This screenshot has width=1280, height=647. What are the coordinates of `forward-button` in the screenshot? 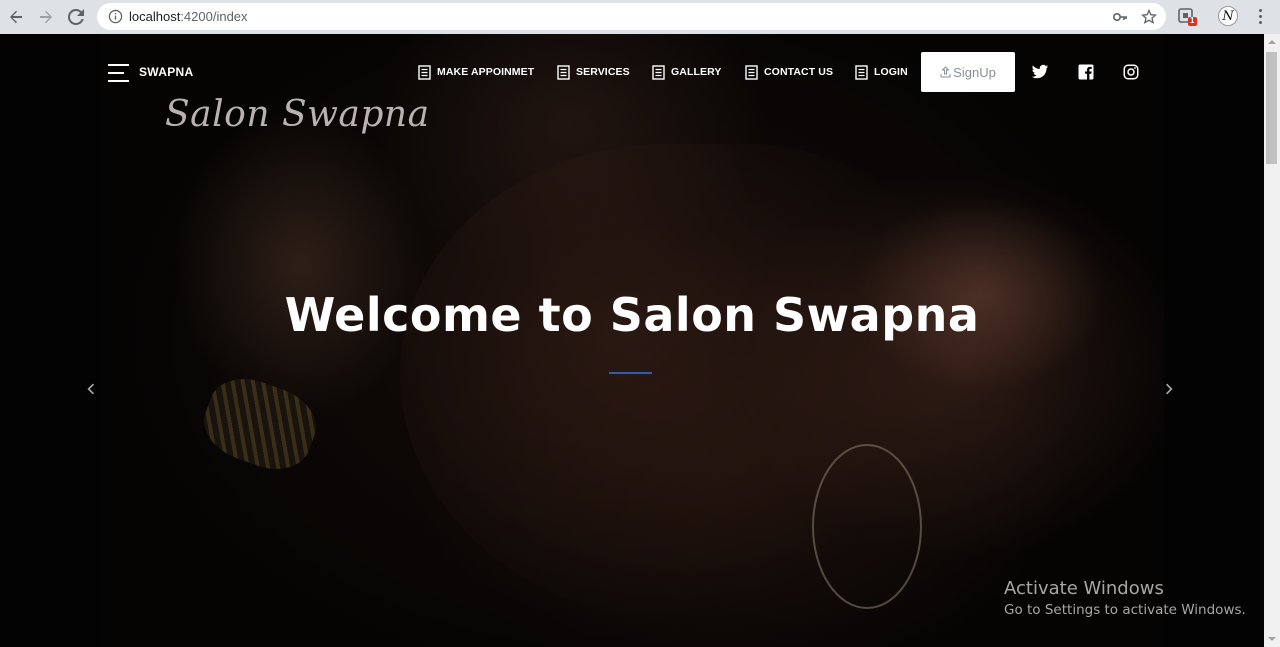 It's located at (46, 17).